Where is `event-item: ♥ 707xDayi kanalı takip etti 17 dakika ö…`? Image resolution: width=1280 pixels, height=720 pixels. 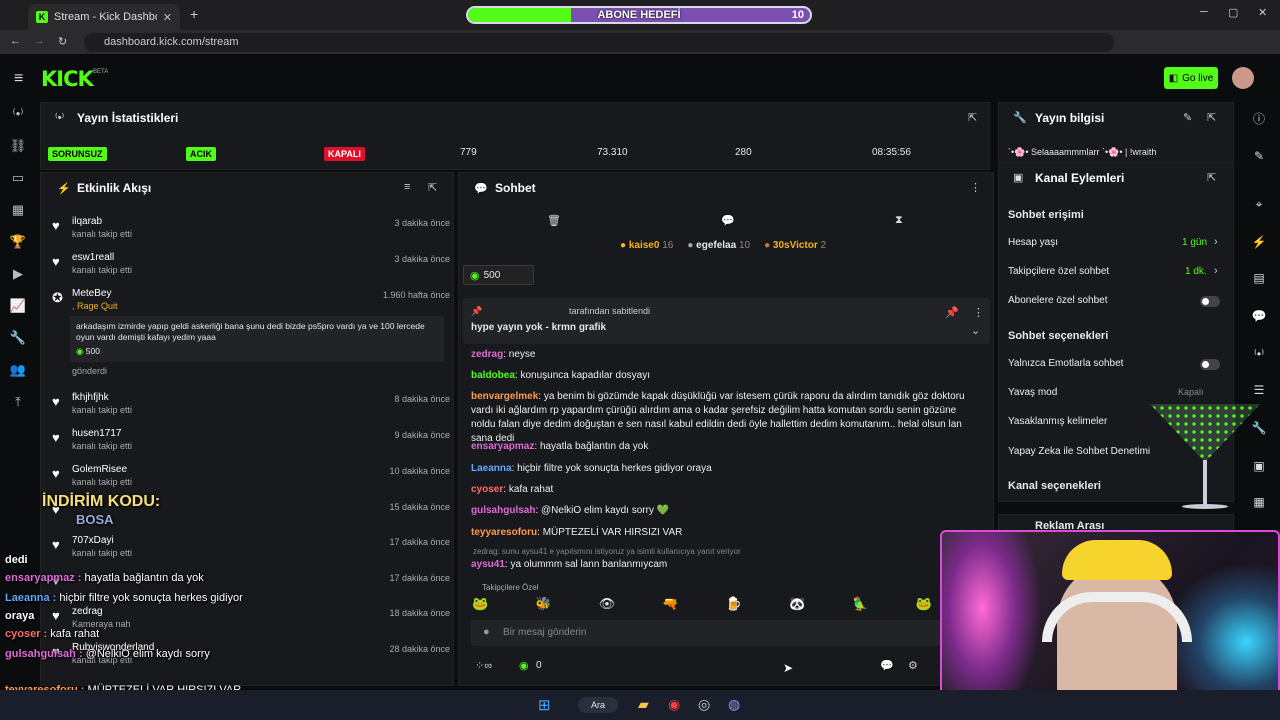
event-item: ♥ 707xDayi kanalı takip etti 17 dakika ö… is located at coordinates (250, 553).